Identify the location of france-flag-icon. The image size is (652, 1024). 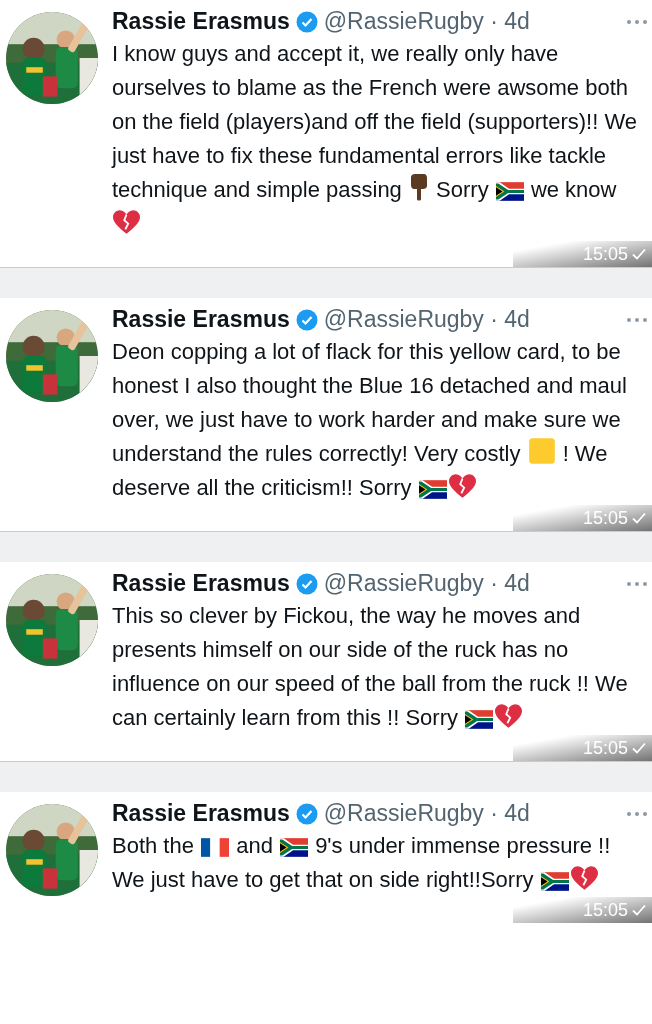
(215, 847).